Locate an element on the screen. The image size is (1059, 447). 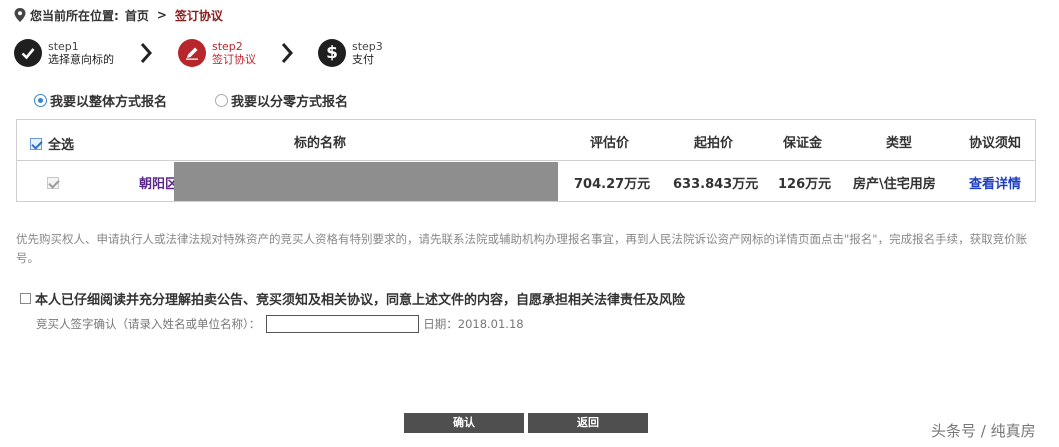
pen-icon is located at coordinates (192, 53).